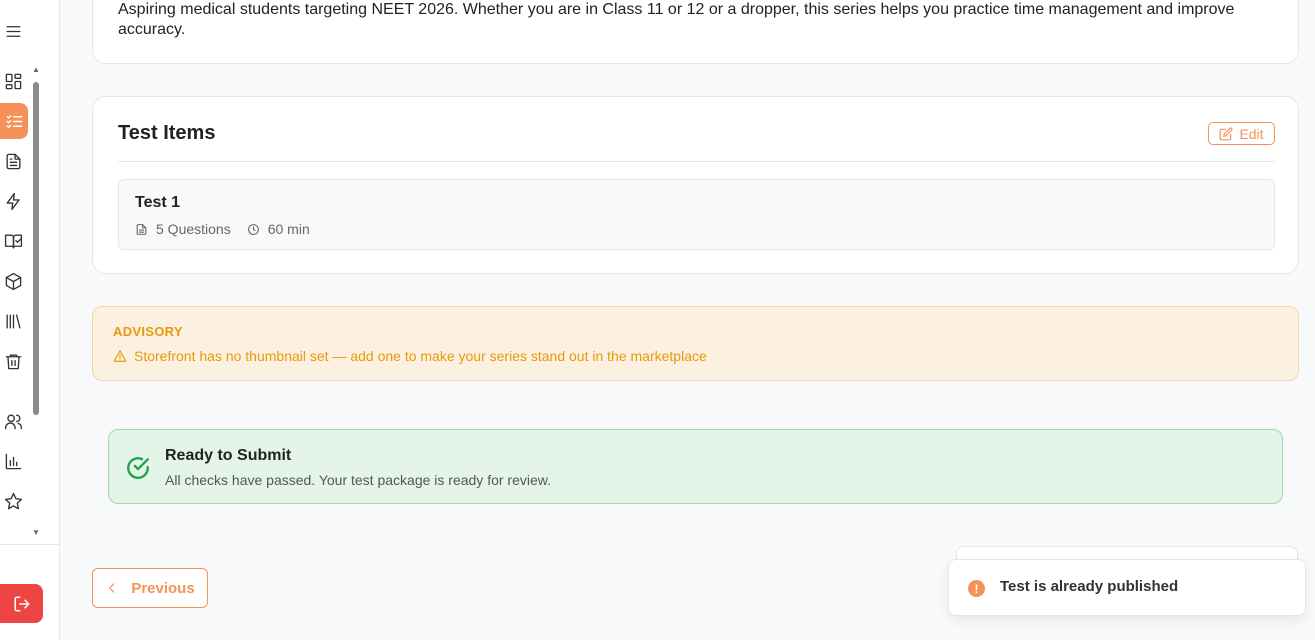  Describe the element at coordinates (288, 229) in the screenshot. I see `duration: 60 min` at that location.